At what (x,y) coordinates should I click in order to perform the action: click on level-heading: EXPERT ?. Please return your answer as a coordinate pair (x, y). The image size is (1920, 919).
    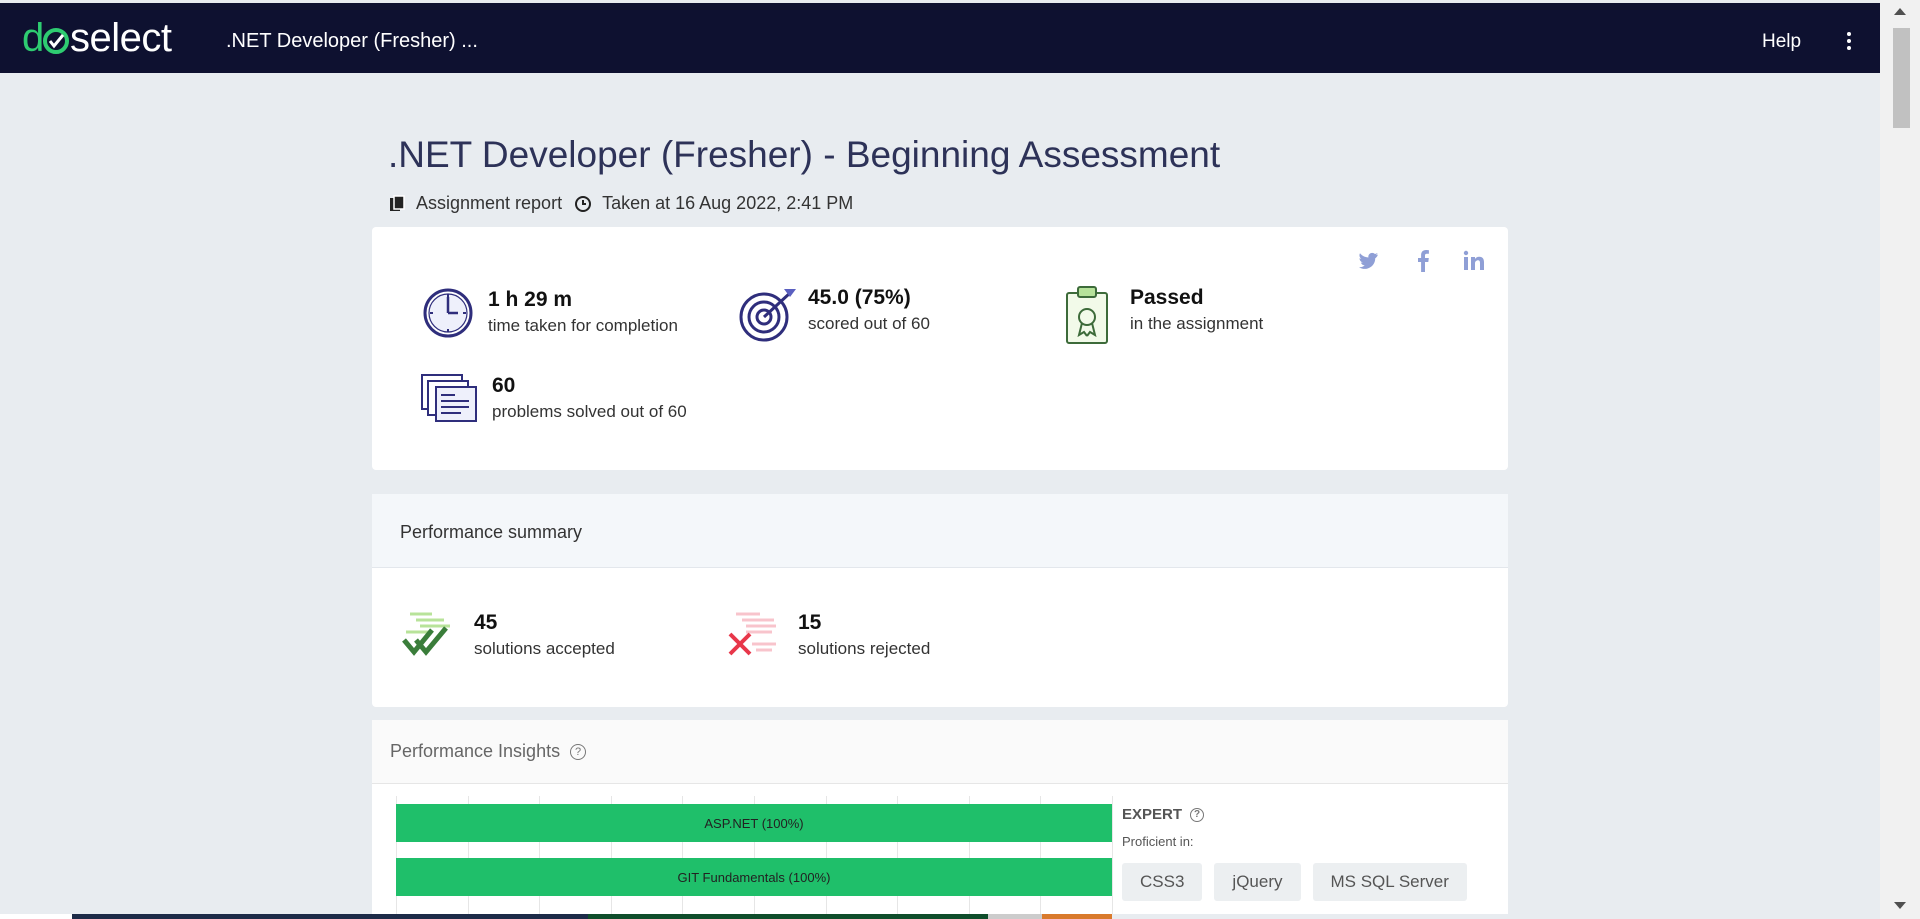
    Looking at the image, I should click on (1163, 814).